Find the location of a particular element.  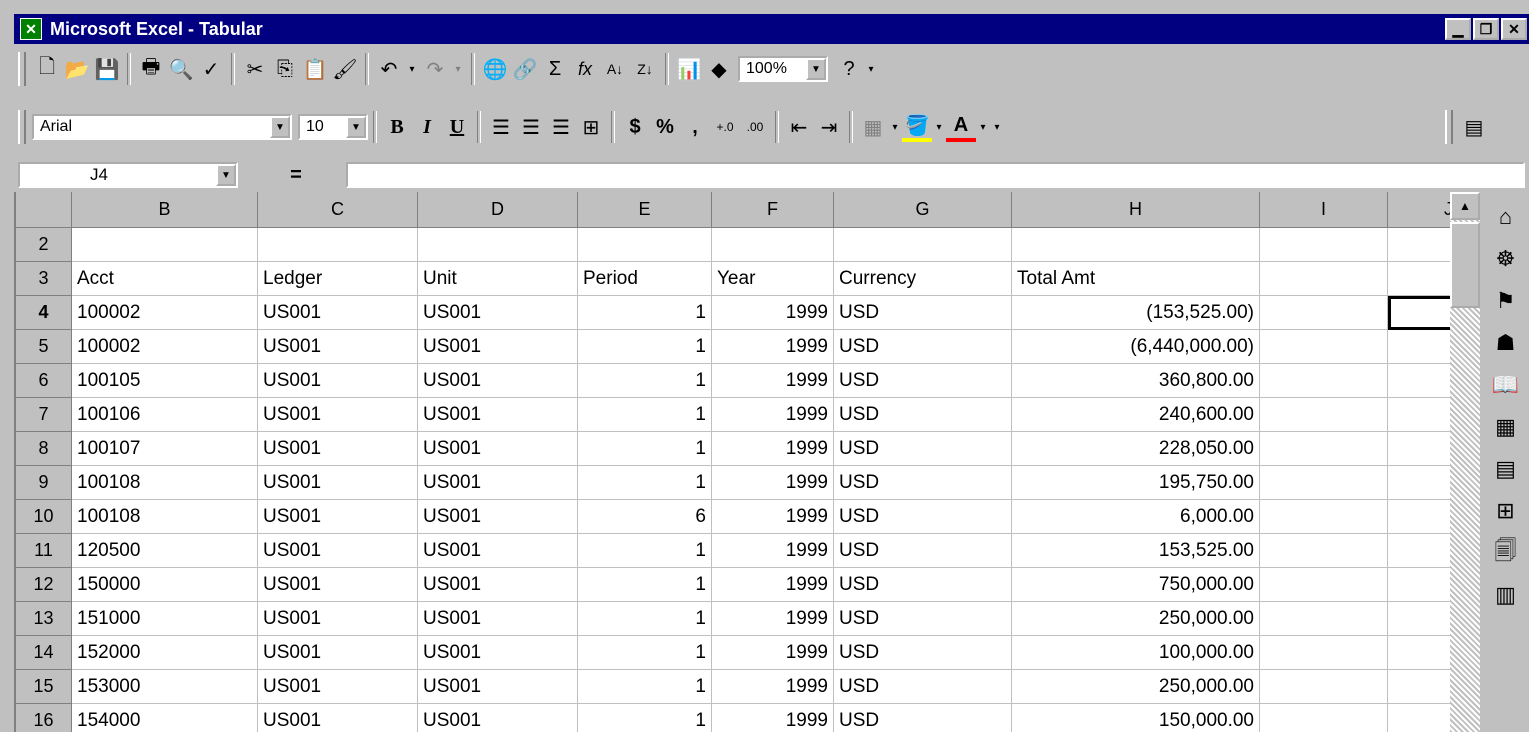

scroll-up-icon: ▲ is located at coordinates (1465, 206).